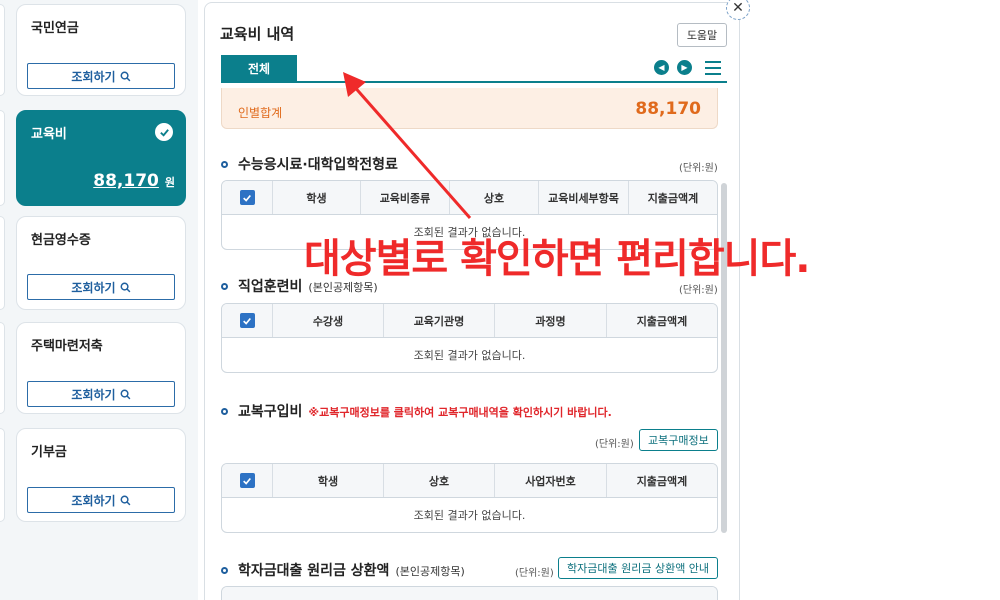 Image resolution: width=1000 pixels, height=600 pixels. Describe the element at coordinates (407, 145) in the screenshot. I see `annotation-arrow` at that location.